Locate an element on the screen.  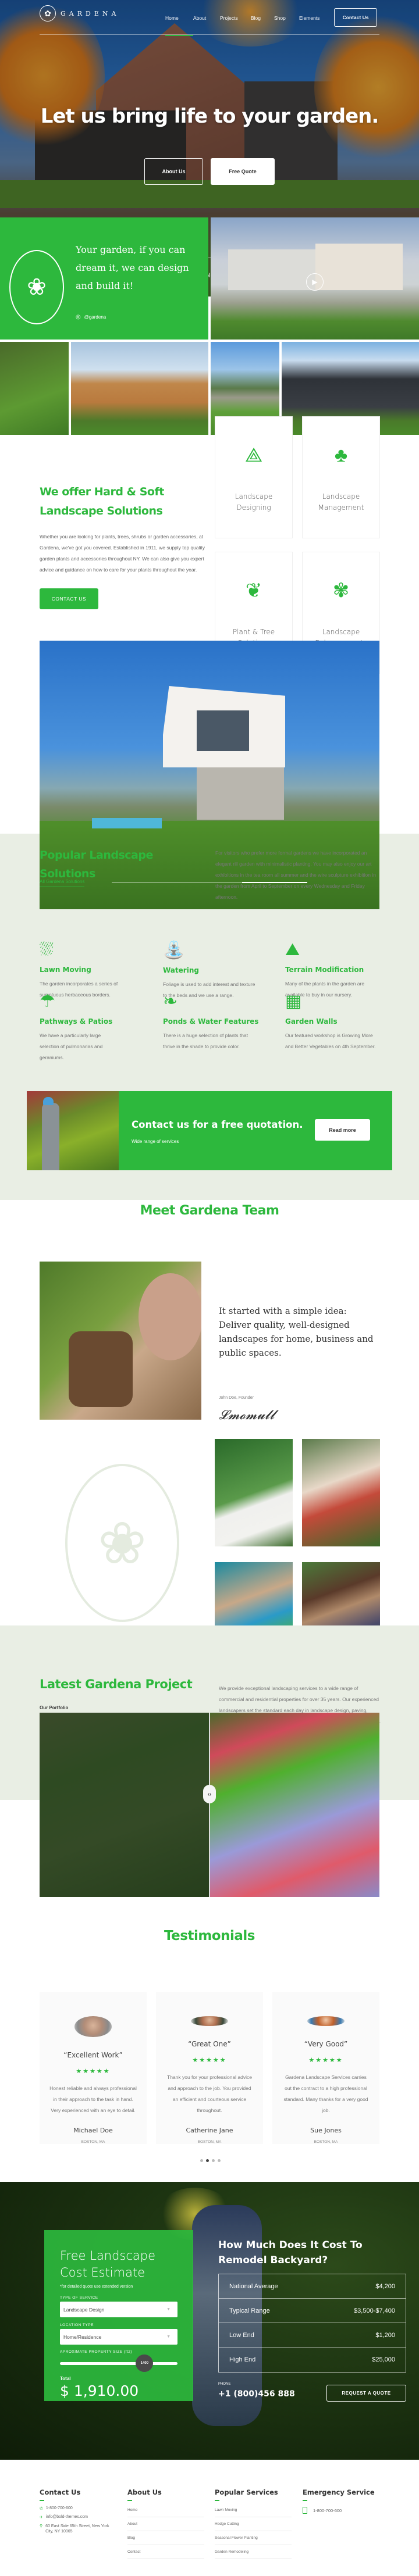
footer-link-garden-remodeling: Garden Remodeling is located at coordinates (253, 2552).